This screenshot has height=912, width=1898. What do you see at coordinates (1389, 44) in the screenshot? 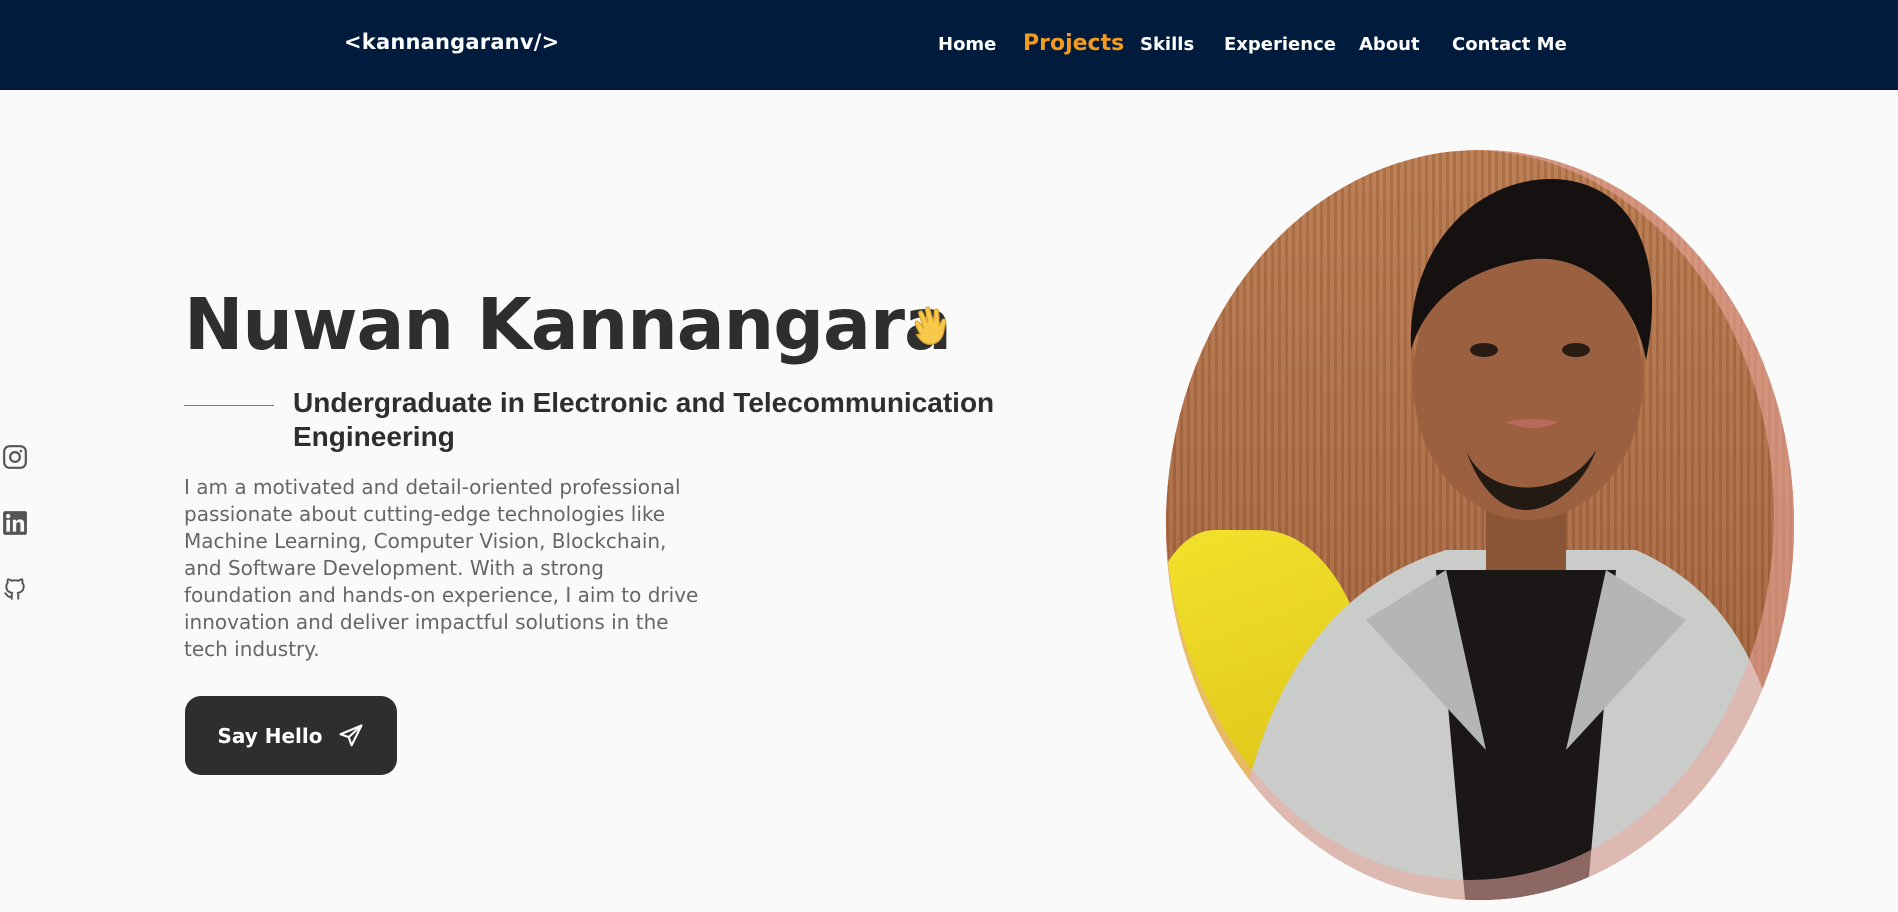
I see `nav-link-about: About` at bounding box center [1389, 44].